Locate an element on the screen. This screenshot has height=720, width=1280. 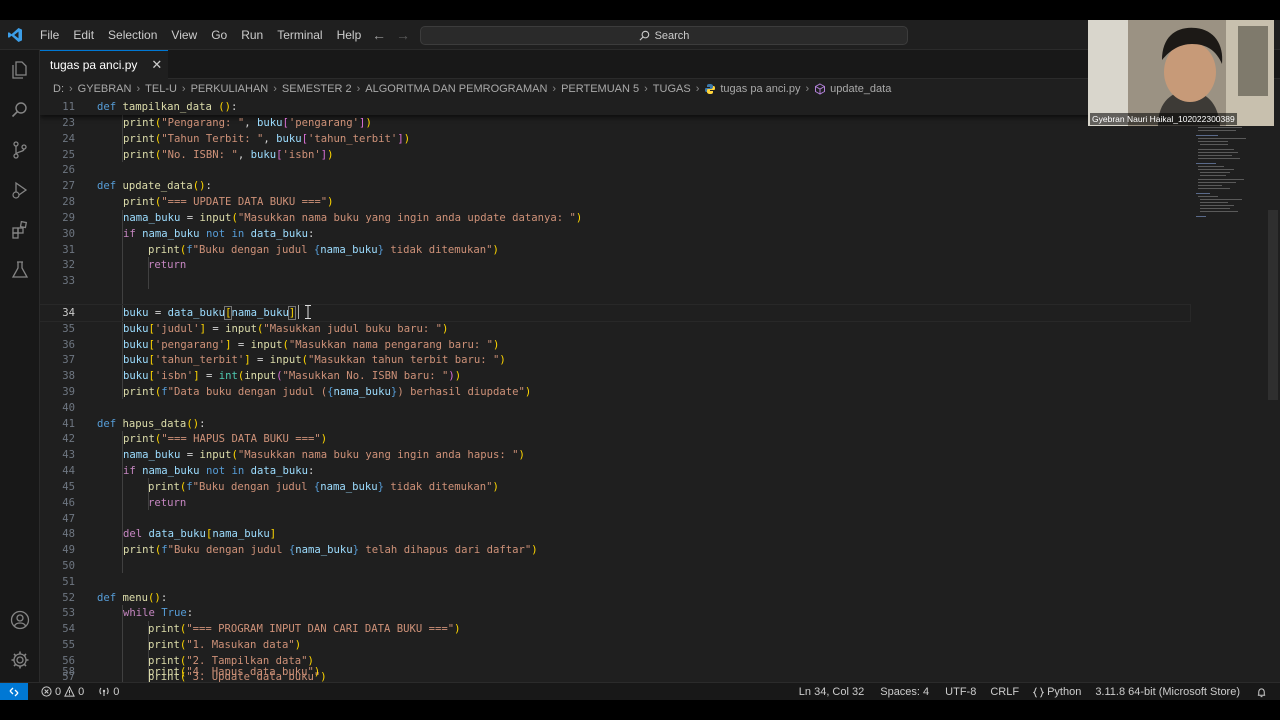
minimap is located at coordinates (1225, 390).